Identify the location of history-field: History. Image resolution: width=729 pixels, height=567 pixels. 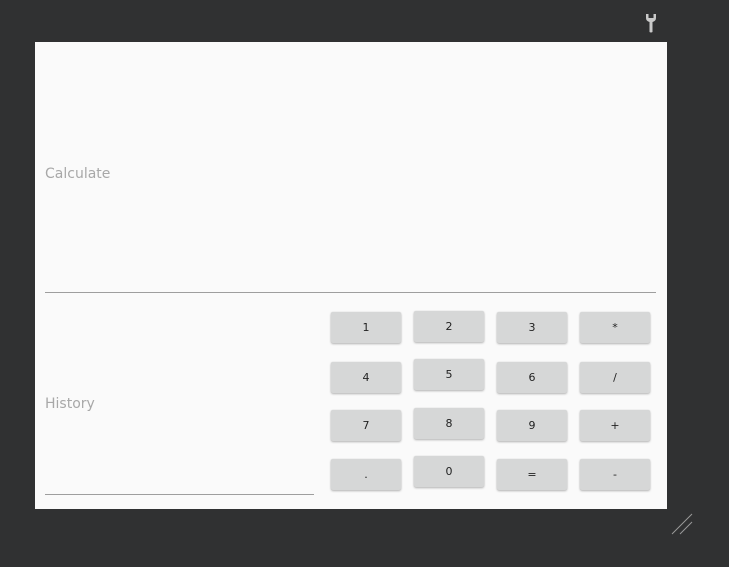
(179, 403).